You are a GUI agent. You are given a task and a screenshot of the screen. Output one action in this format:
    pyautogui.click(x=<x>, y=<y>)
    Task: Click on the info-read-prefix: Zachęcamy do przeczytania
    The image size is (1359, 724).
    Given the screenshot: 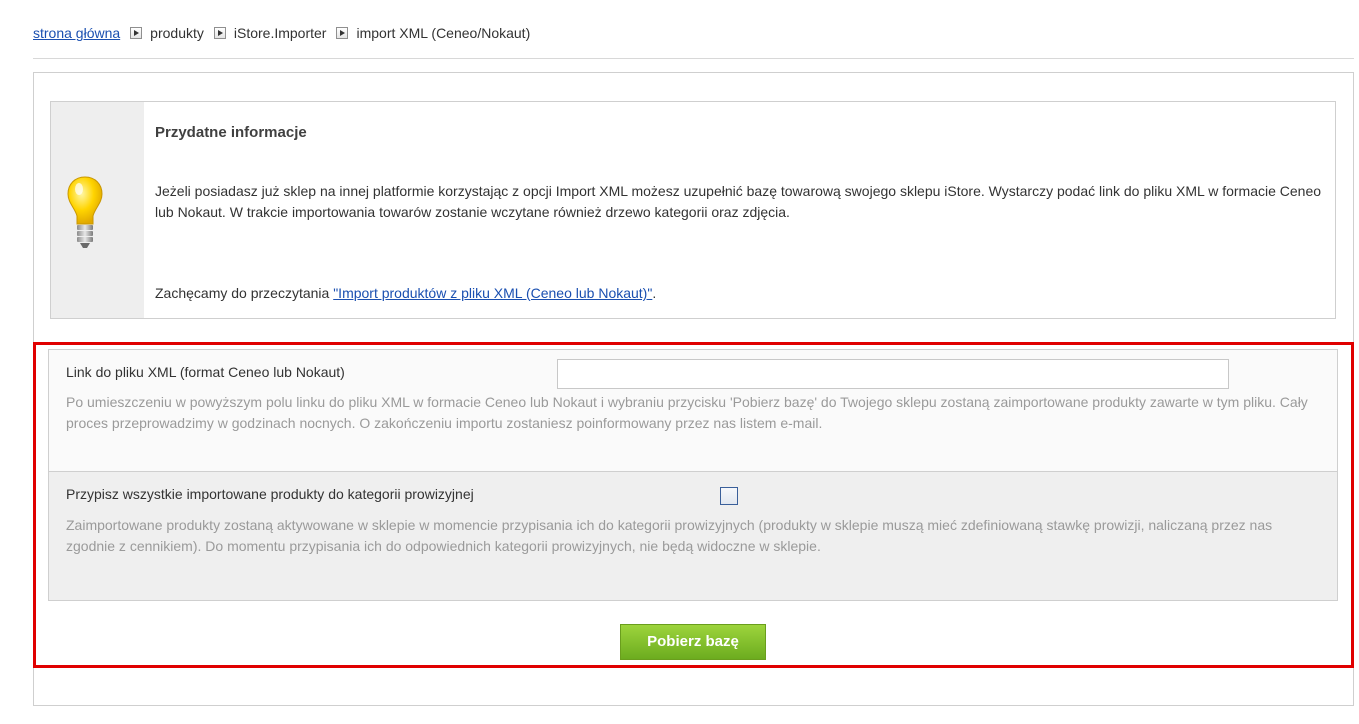 What is the action you would take?
    pyautogui.click(x=244, y=293)
    